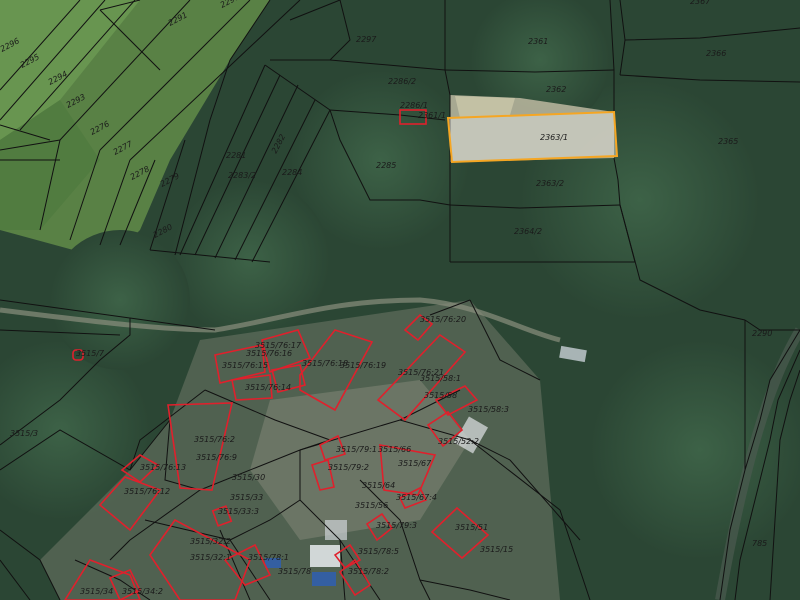 The height and width of the screenshot is (600, 800). Describe the element at coordinates (147, 491) in the screenshot. I see `parcel-label: 3515/76:12` at that location.